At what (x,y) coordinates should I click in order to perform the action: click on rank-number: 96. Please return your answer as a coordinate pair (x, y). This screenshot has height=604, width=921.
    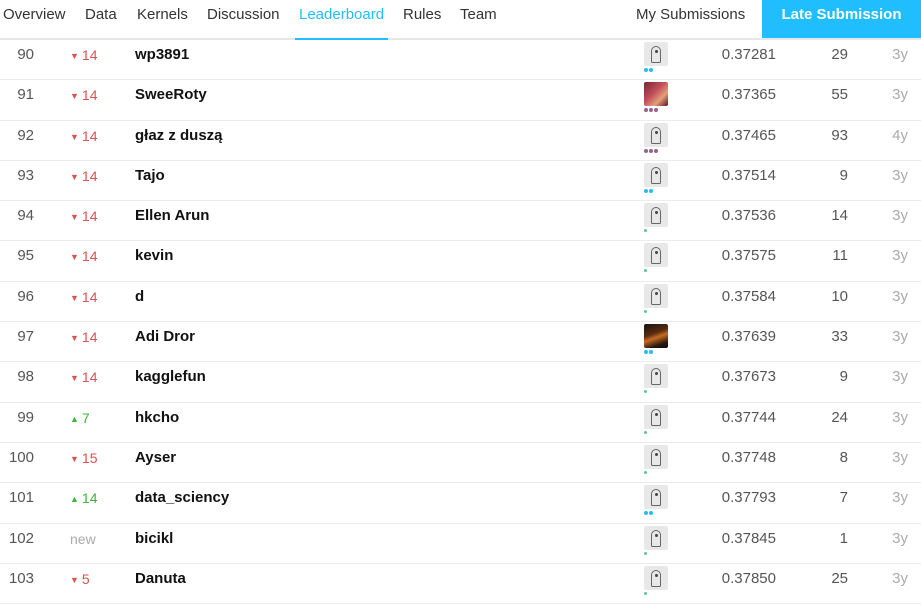
    Looking at the image, I should click on (25, 296).